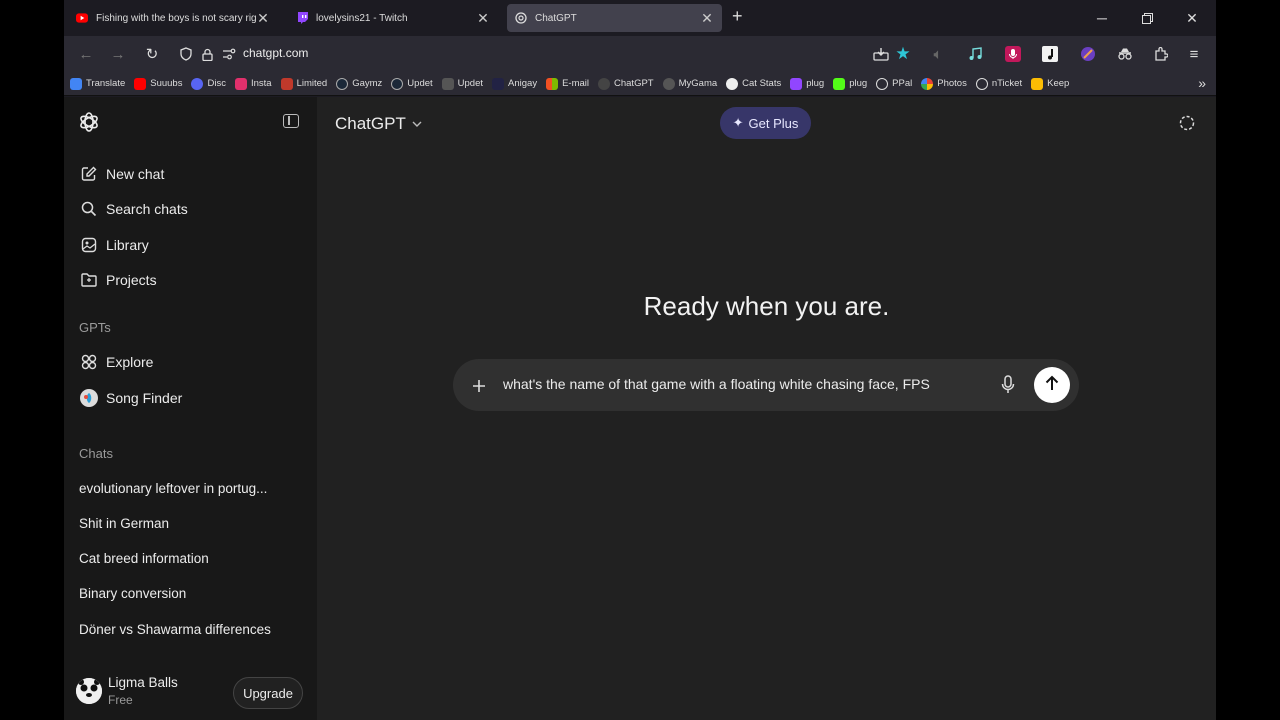 The height and width of the screenshot is (720, 1280). What do you see at coordinates (229, 54) in the screenshot?
I see `permissions-icon` at bounding box center [229, 54].